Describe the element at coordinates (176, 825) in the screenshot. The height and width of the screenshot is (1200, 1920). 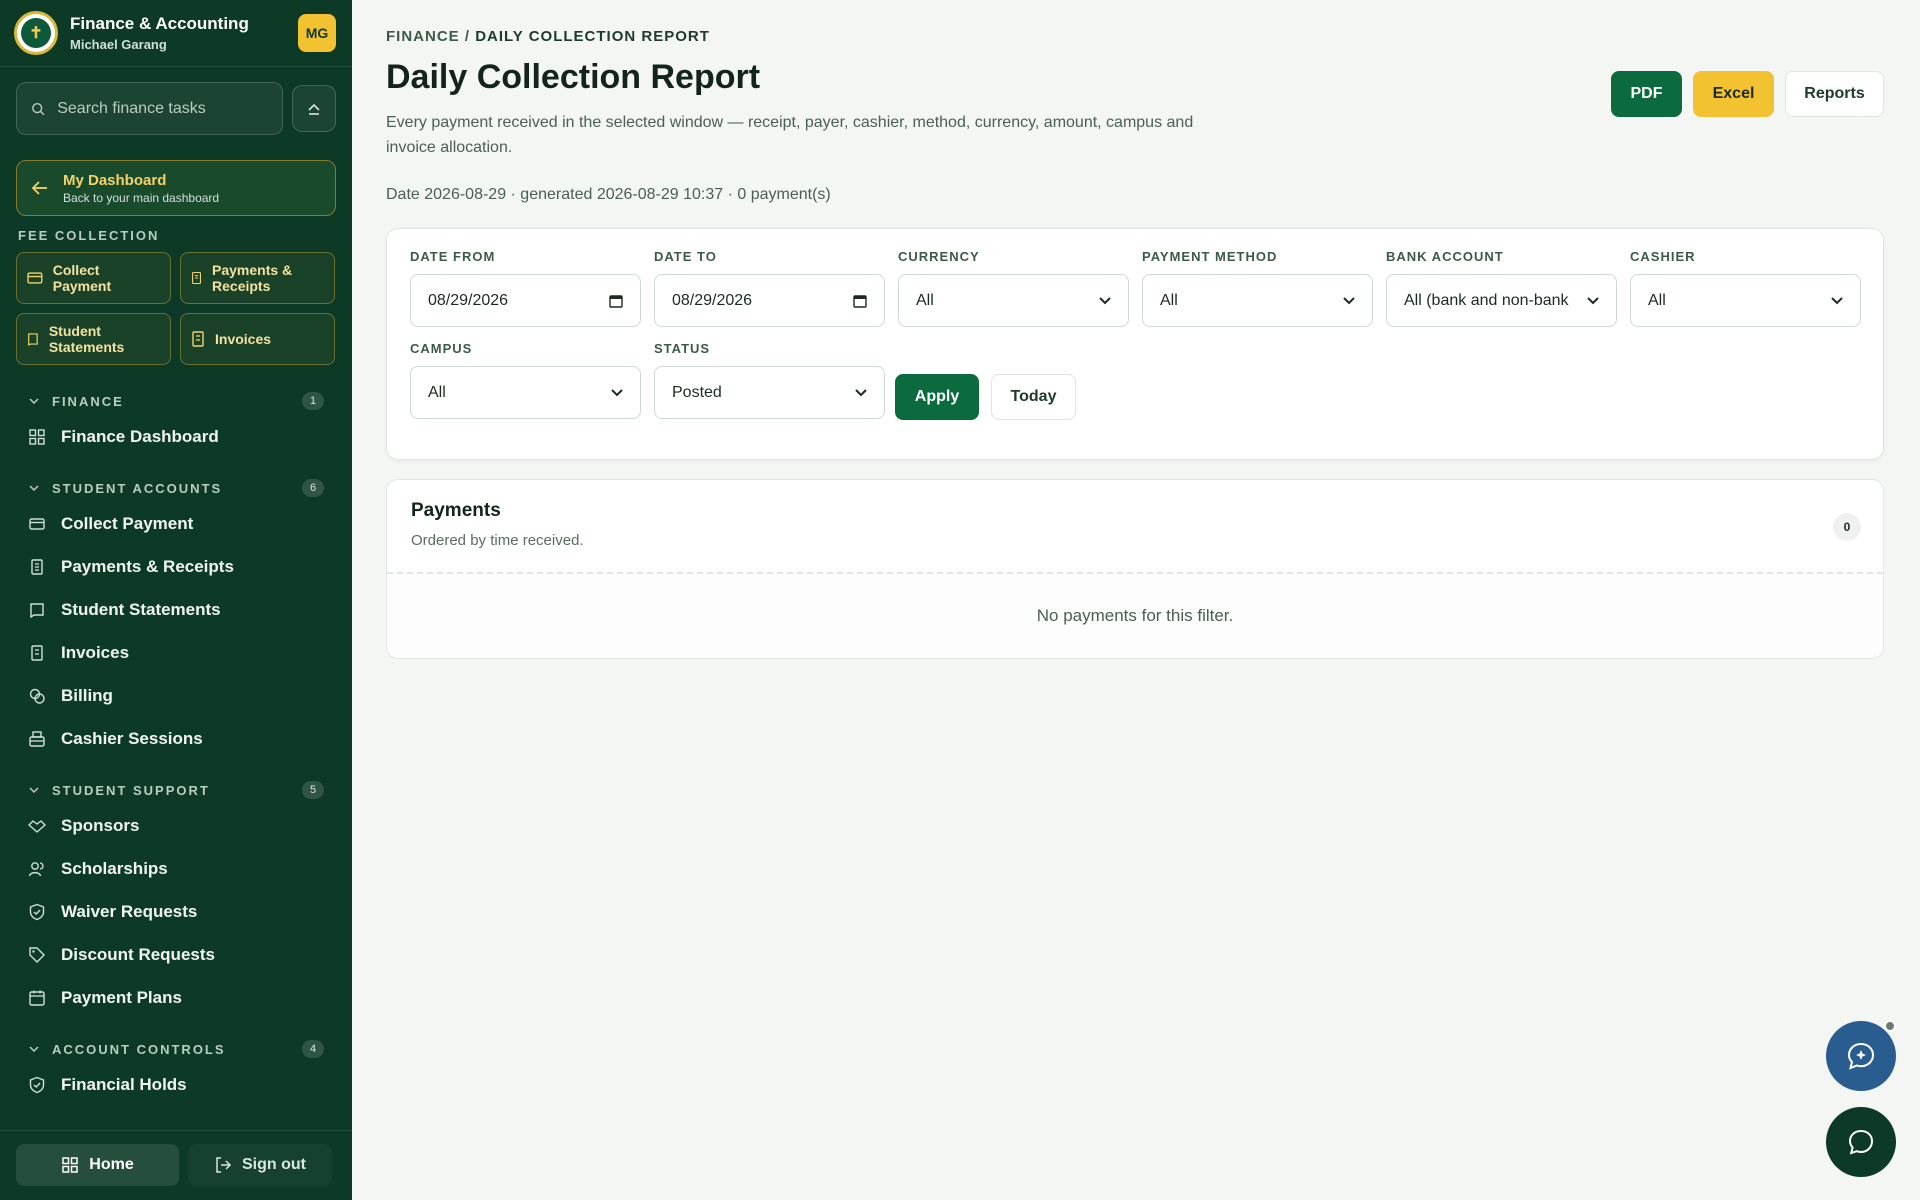
I see `sidebar-item-sponsors: Sponsors` at that location.